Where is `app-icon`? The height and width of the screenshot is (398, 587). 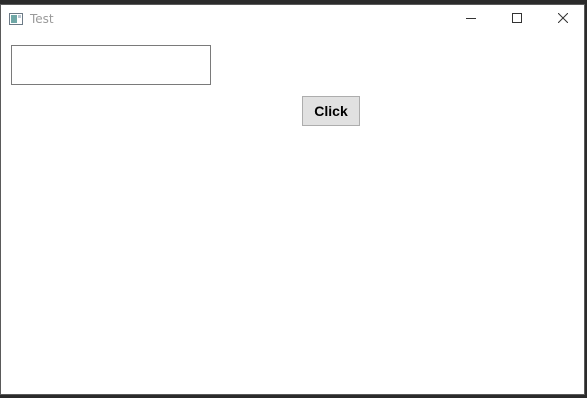
app-icon is located at coordinates (16, 18).